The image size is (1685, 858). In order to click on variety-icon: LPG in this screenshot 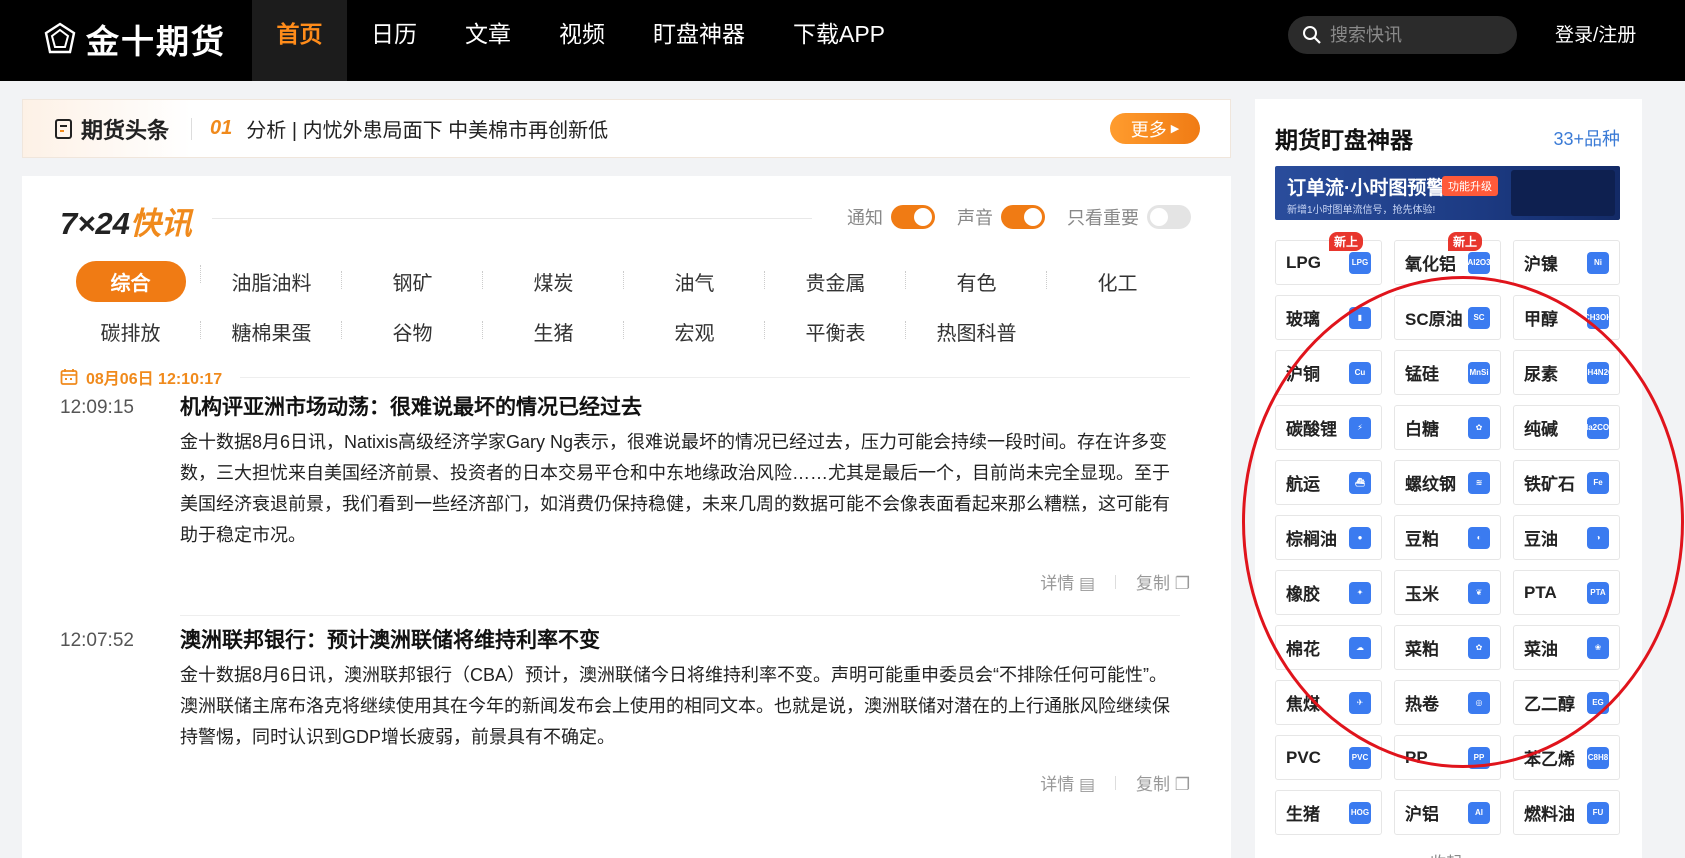, I will do `click(1360, 262)`.